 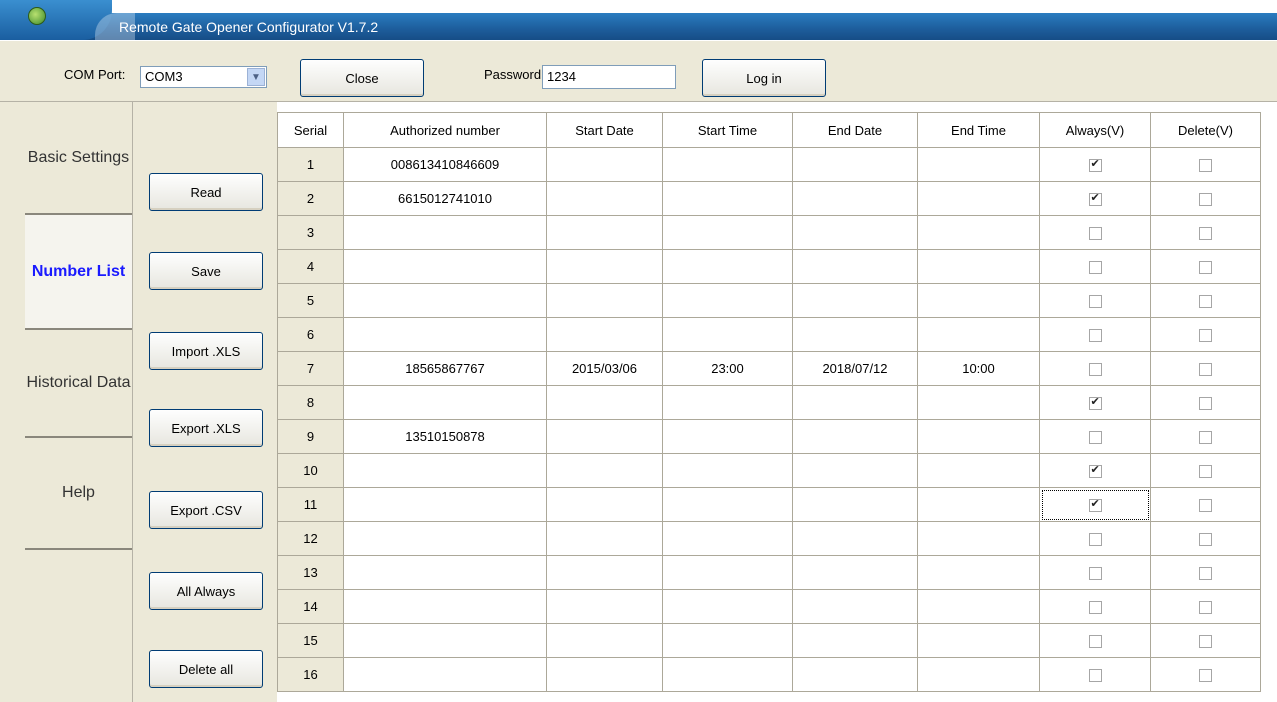 I want to click on column-header: Serial, so click(x=310, y=130).